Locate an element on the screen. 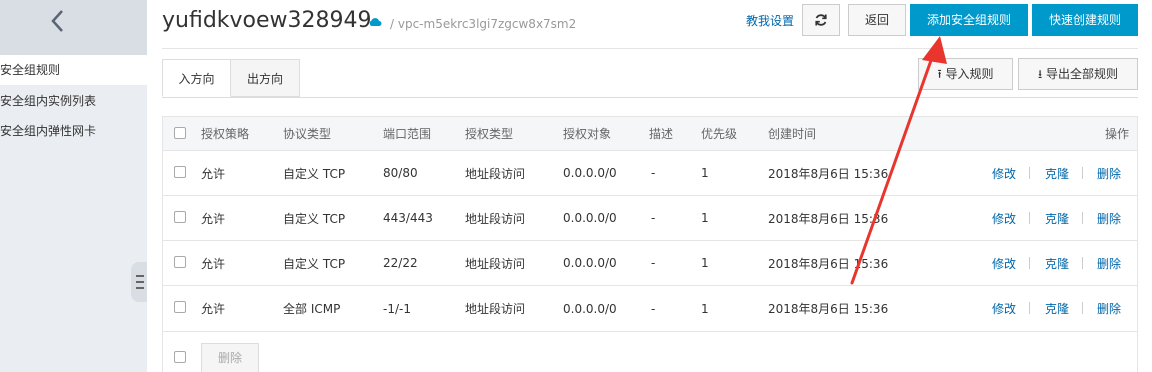  sidebar-collapse-handle is located at coordinates (139, 282).